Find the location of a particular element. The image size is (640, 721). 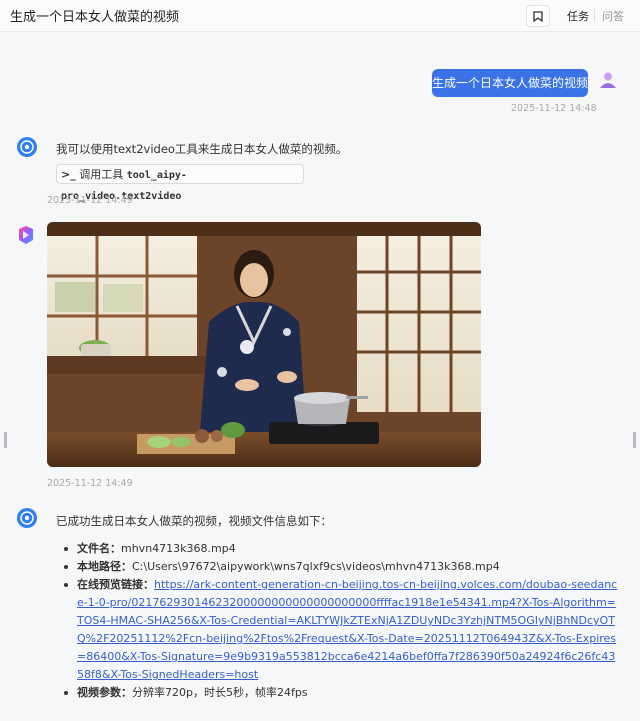

tab-divider is located at coordinates (594, 15).